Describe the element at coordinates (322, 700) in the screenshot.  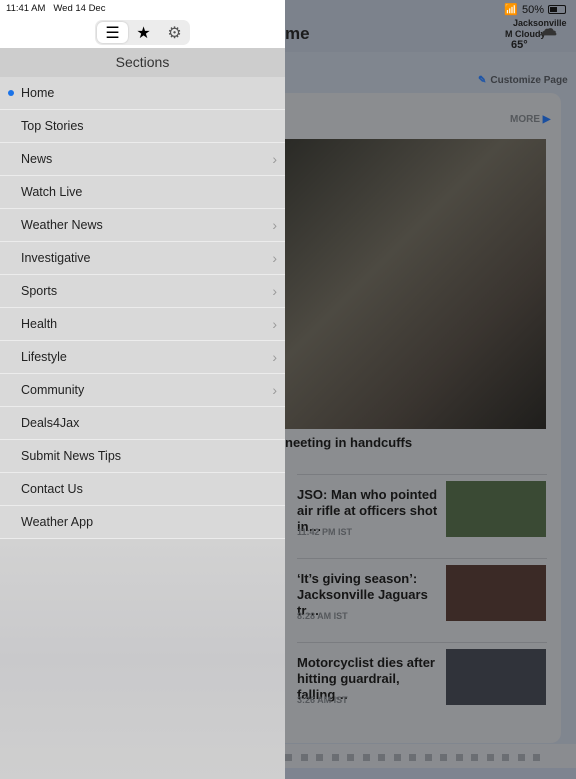
I see `story-time: 3:26 AM IST` at that location.